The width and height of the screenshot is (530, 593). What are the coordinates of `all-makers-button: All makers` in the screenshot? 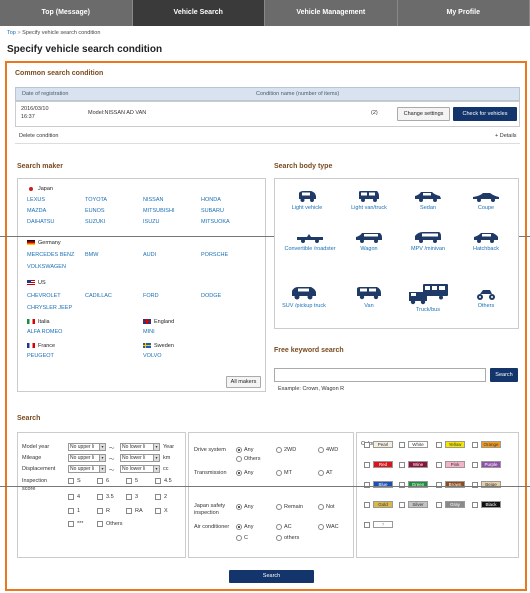 It's located at (243, 382).